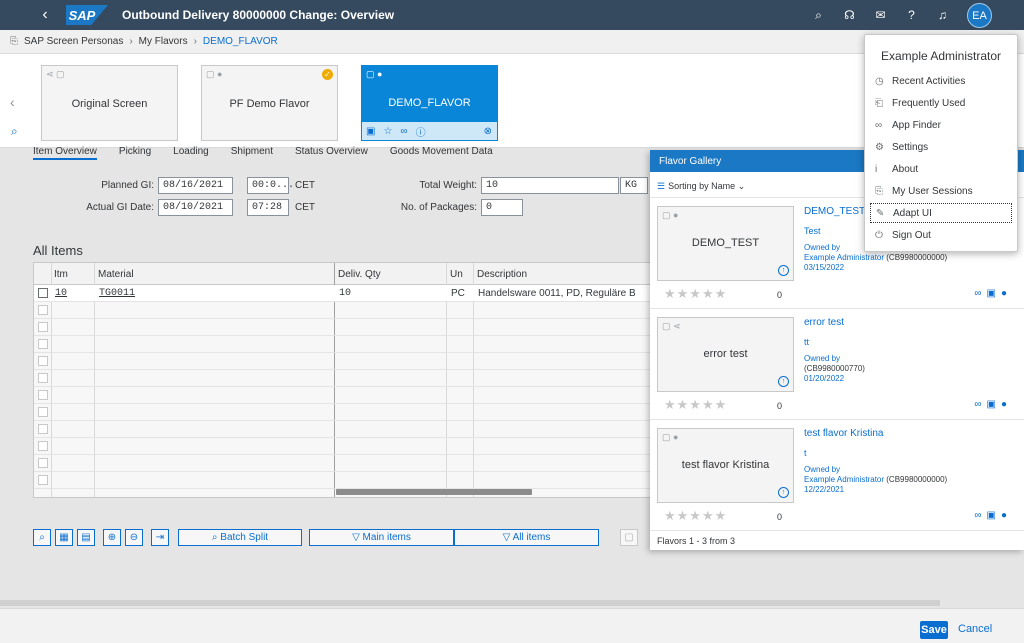 This screenshot has width=1024, height=643. What do you see at coordinates (195, 207) in the screenshot?
I see `actual-gi-date-field: 08/10/2021` at bounding box center [195, 207].